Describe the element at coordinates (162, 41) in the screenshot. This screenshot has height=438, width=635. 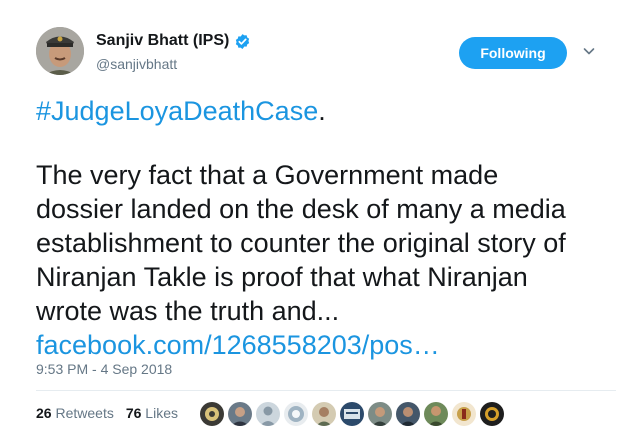
I see `author-display-name: Sanjiv Bhatt (IPS)` at that location.